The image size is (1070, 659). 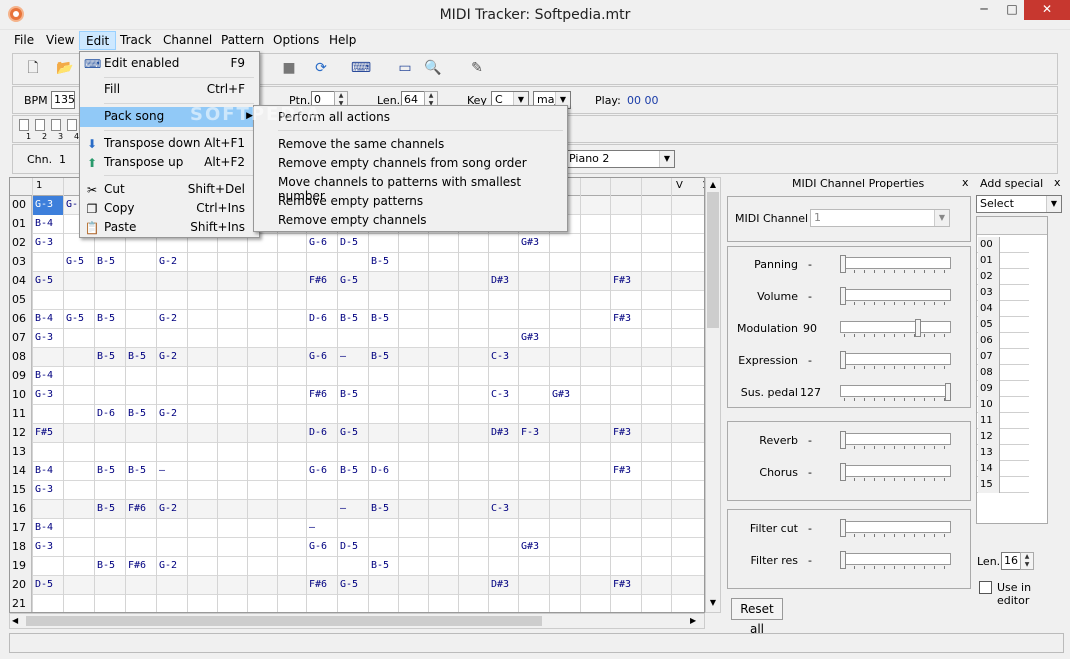 What do you see at coordinates (626, 585) in the screenshot?
I see `note-cell: F#3` at bounding box center [626, 585].